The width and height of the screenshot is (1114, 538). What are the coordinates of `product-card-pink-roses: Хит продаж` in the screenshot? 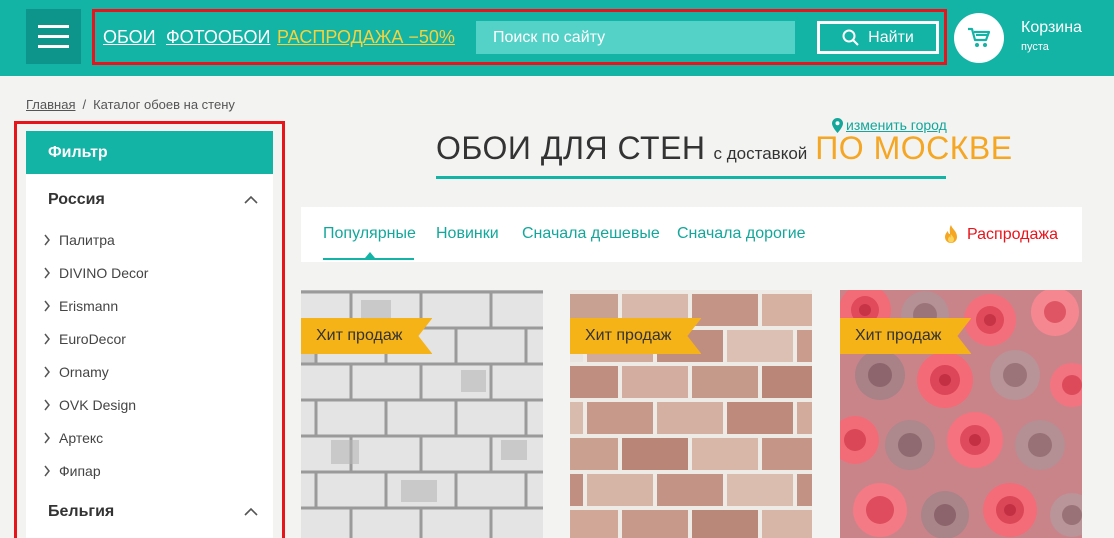 It's located at (961, 414).